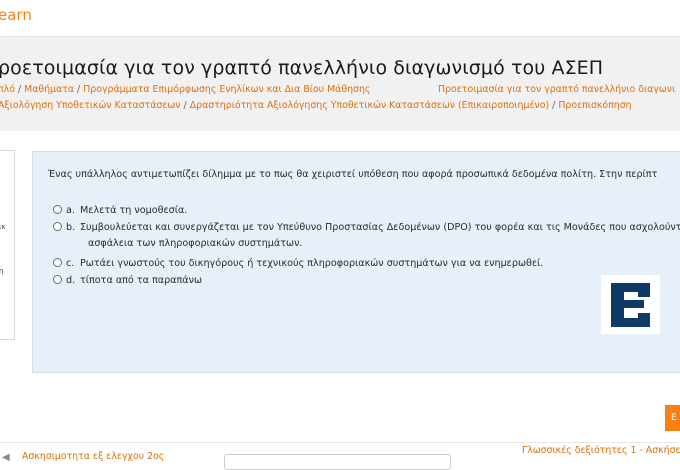 This screenshot has width=680, height=470. I want to click on answer-option-d: d. τίποτα από τα παραπάνω, so click(127, 280).